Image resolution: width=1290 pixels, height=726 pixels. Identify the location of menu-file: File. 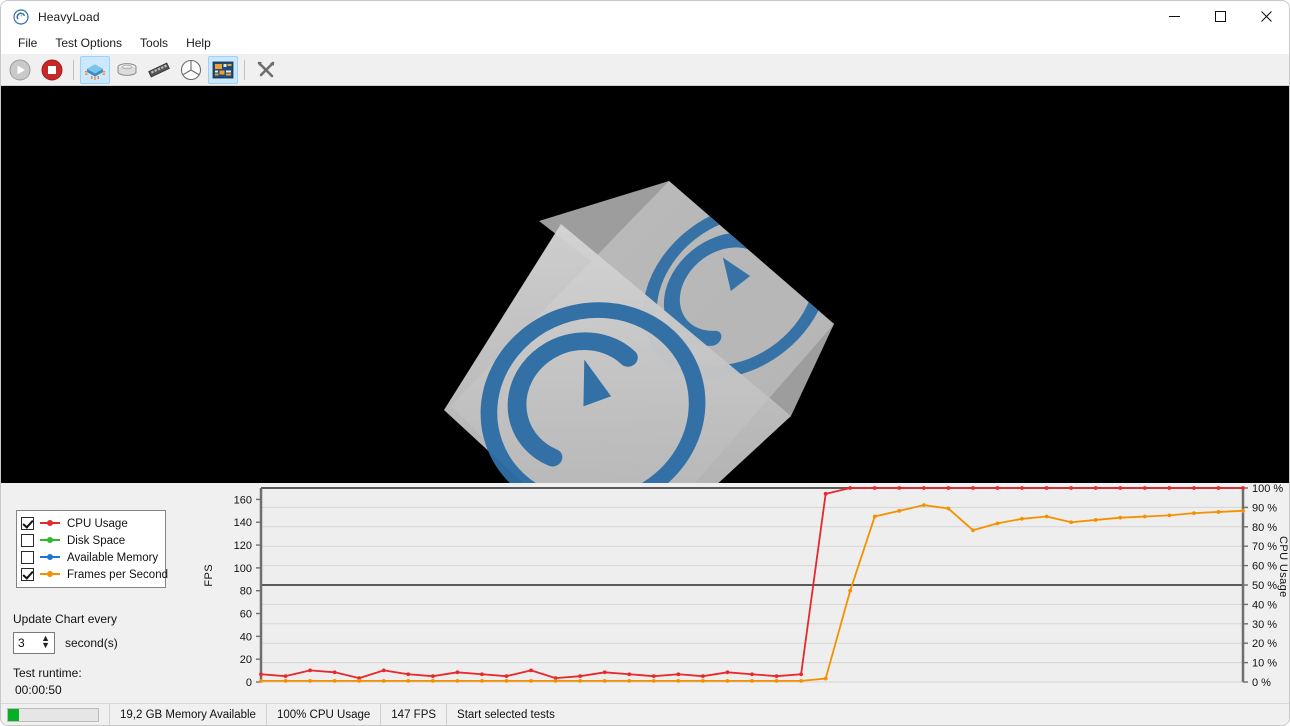
(27, 43).